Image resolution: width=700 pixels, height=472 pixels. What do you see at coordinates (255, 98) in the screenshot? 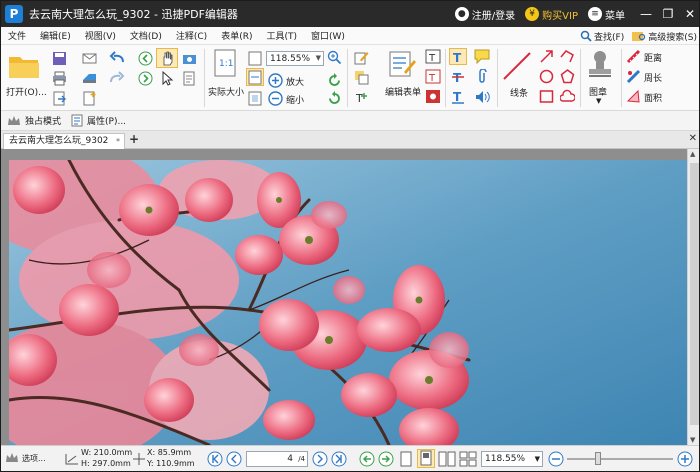
I see `fit-visible-button` at bounding box center [255, 98].